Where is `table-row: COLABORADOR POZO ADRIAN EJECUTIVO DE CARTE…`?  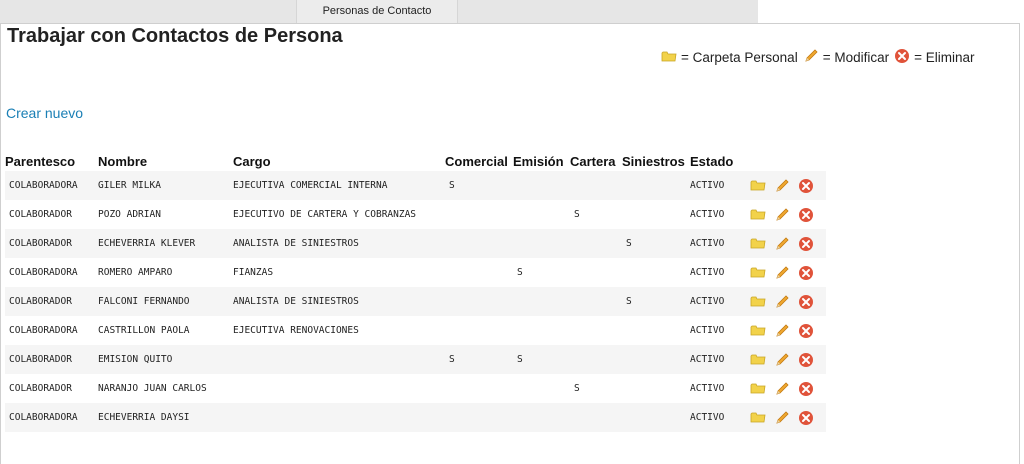 table-row: COLABORADOR POZO ADRIAN EJECUTIVO DE CARTE… is located at coordinates (415, 214).